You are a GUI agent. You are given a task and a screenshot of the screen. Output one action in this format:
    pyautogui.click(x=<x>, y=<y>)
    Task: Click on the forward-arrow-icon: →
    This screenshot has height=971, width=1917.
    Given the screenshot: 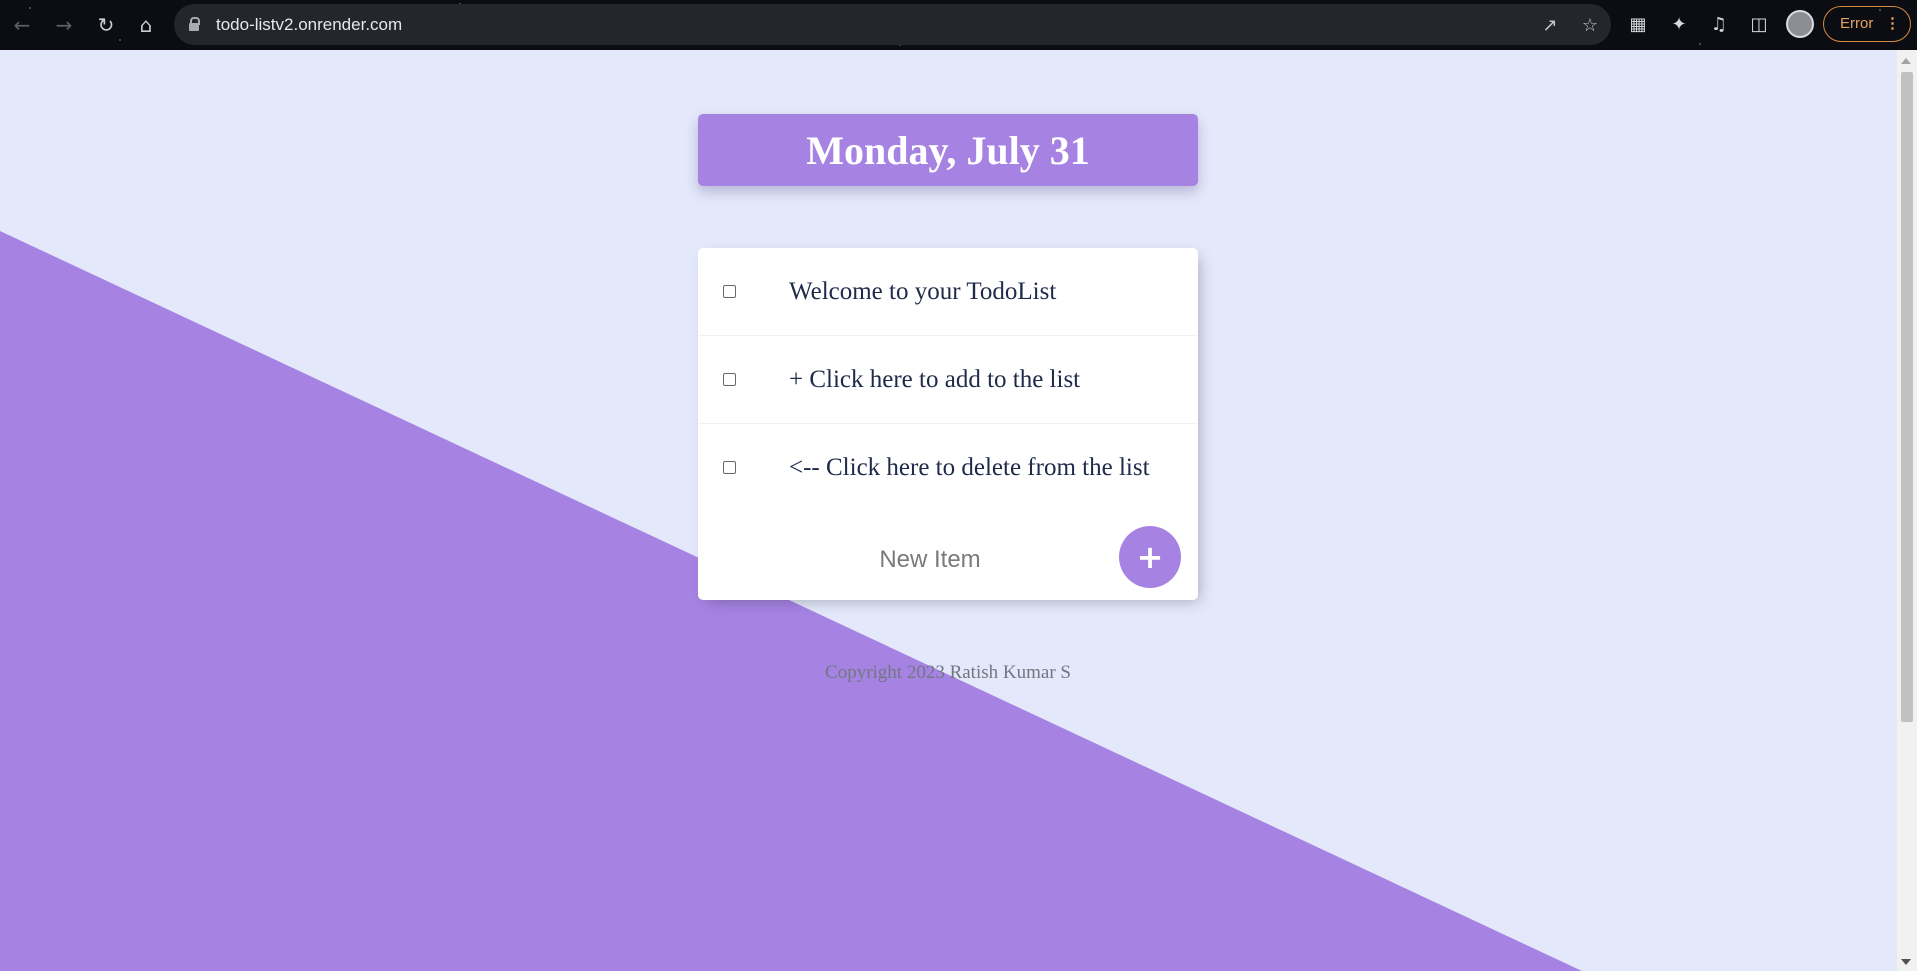 What is the action you would take?
    pyautogui.click(x=64, y=25)
    